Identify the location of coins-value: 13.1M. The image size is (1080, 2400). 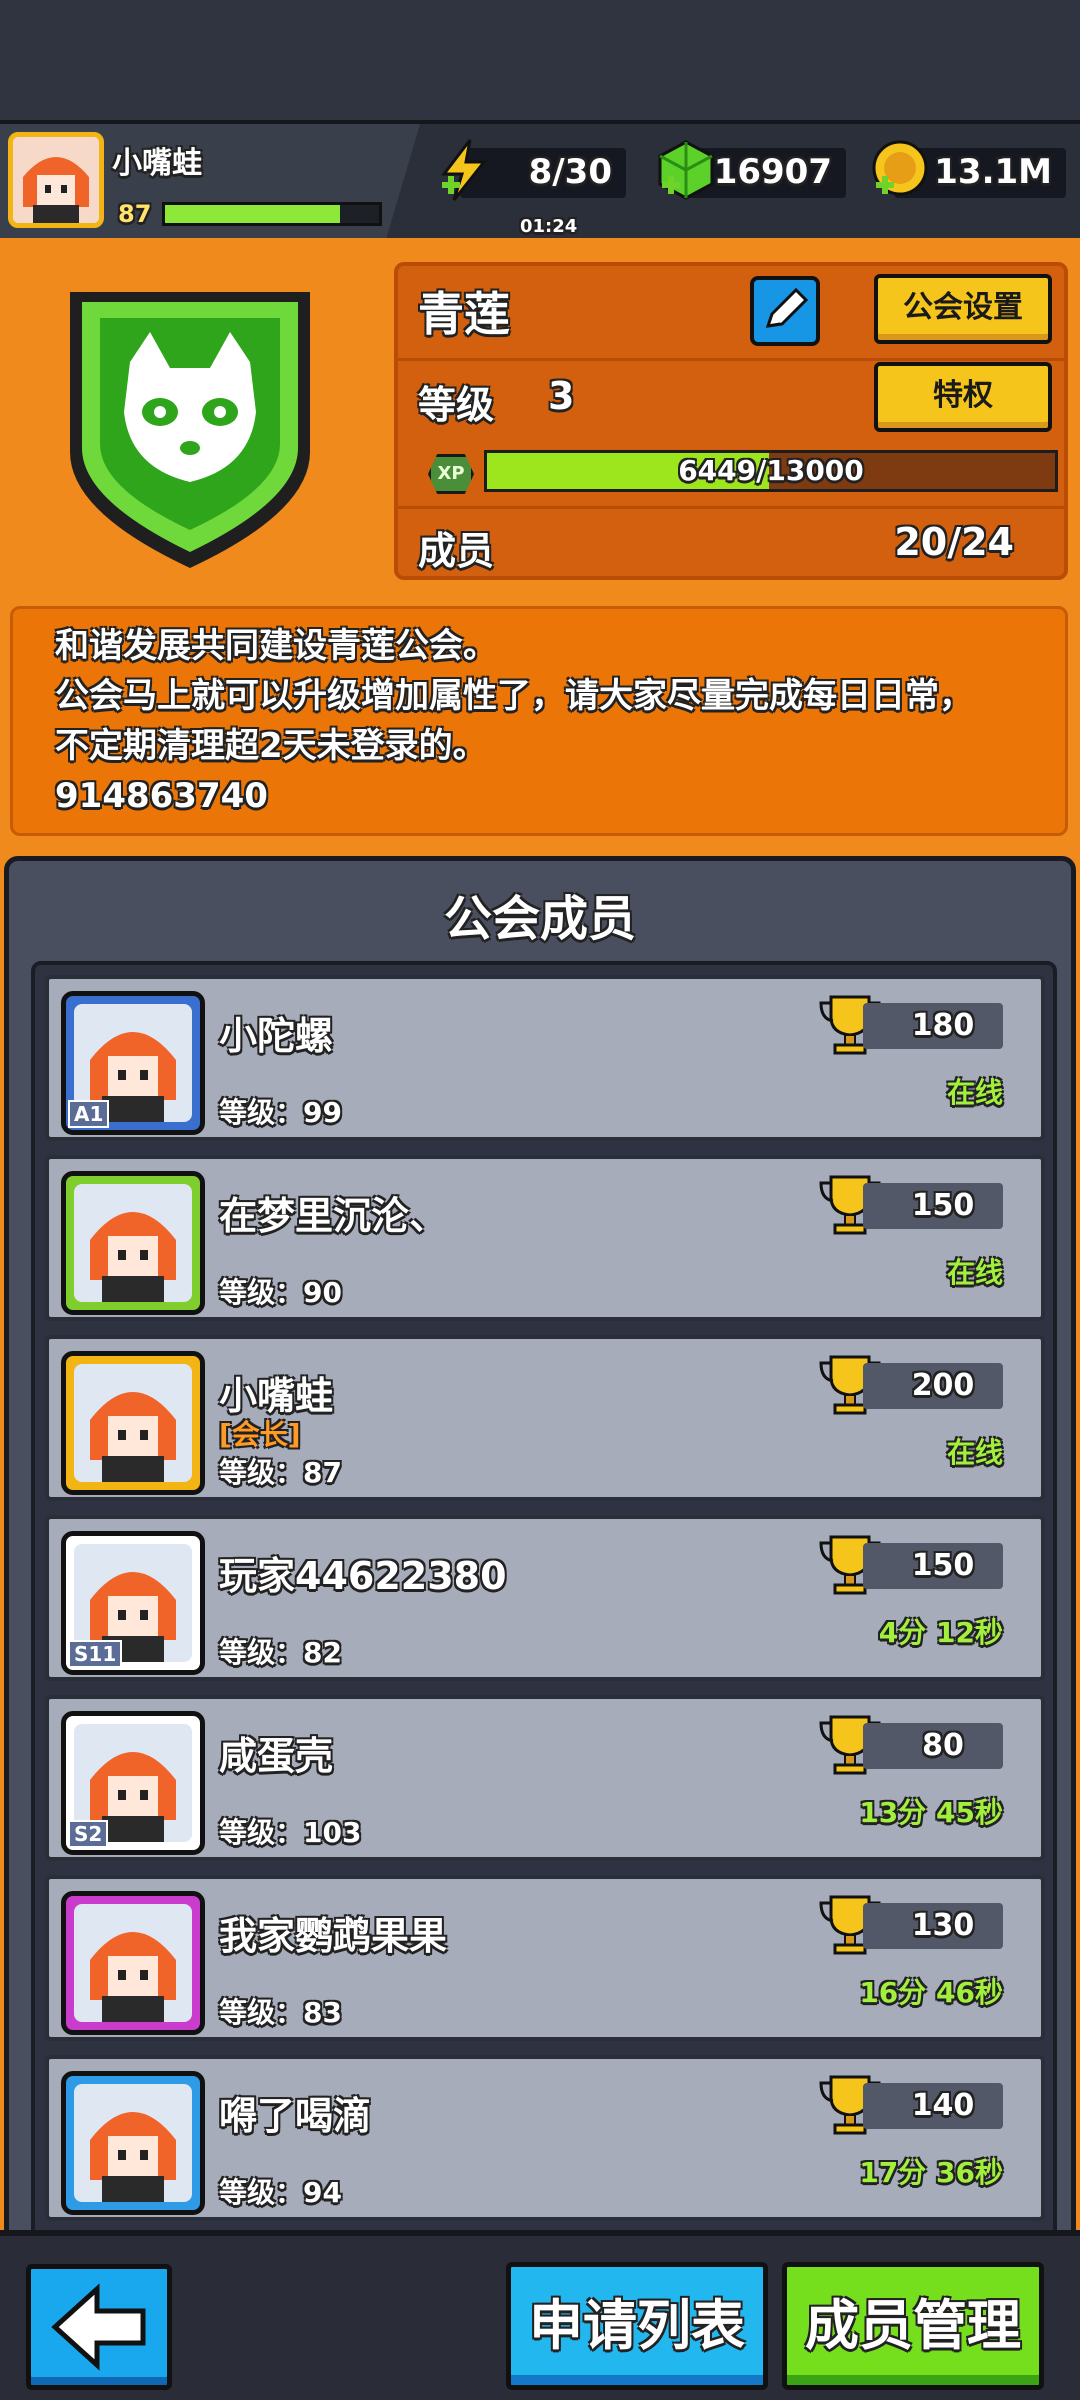
(993, 172).